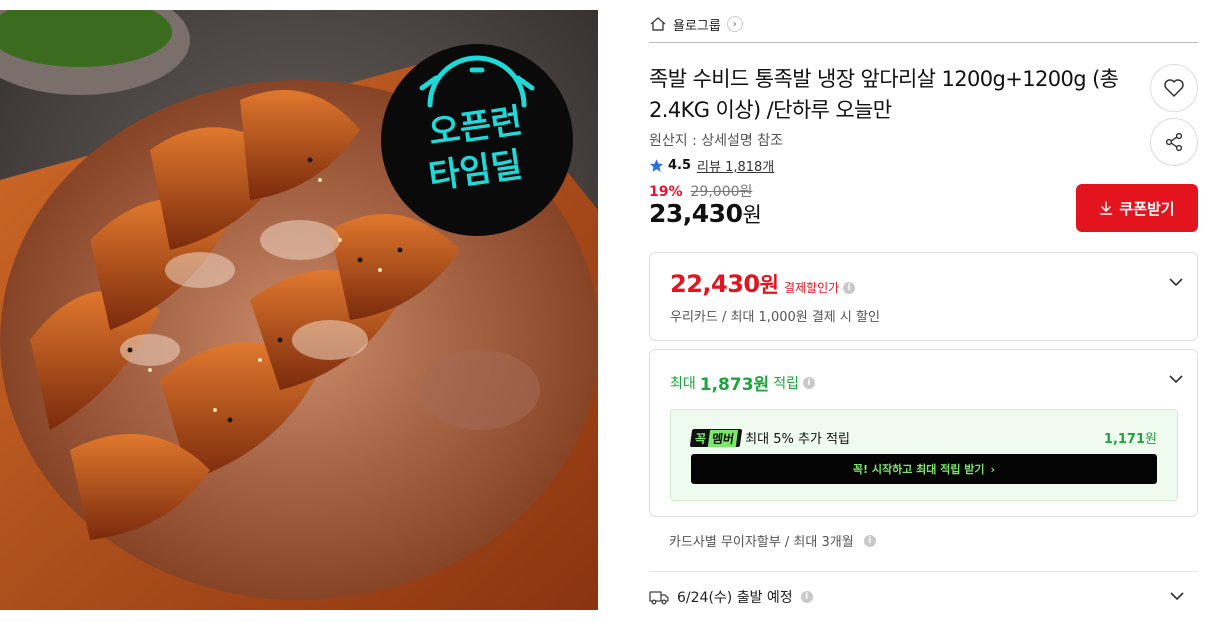 The image size is (1219, 623). What do you see at coordinates (812, 288) in the screenshot?
I see `payment-label-text: 결제할인가` at bounding box center [812, 288].